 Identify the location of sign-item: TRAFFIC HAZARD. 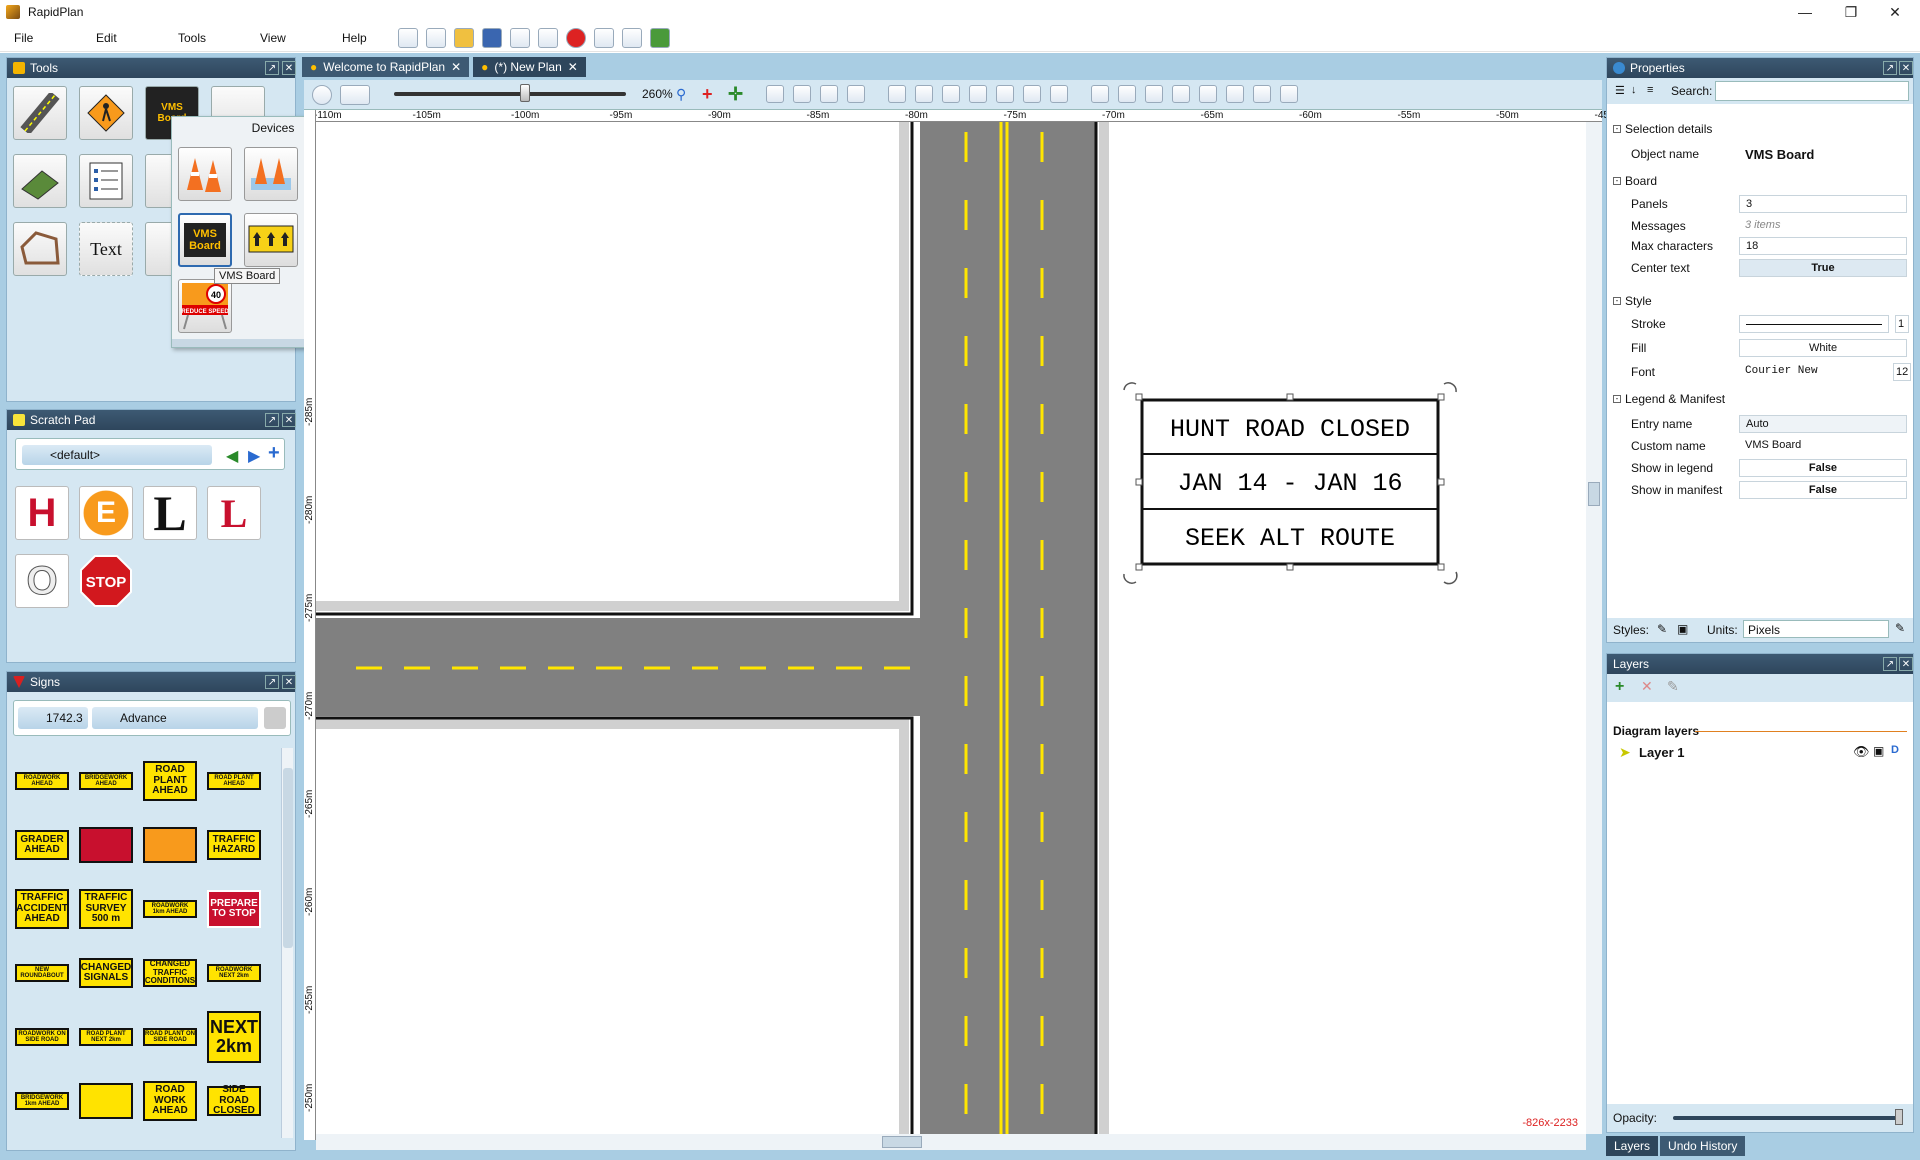
(234, 845).